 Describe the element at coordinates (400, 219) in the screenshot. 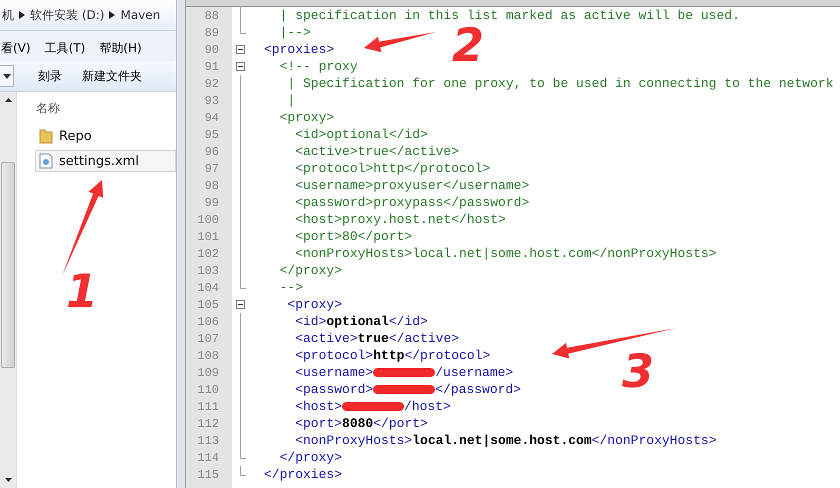

I see `code-line: <host>proxy.host.net</host>` at that location.